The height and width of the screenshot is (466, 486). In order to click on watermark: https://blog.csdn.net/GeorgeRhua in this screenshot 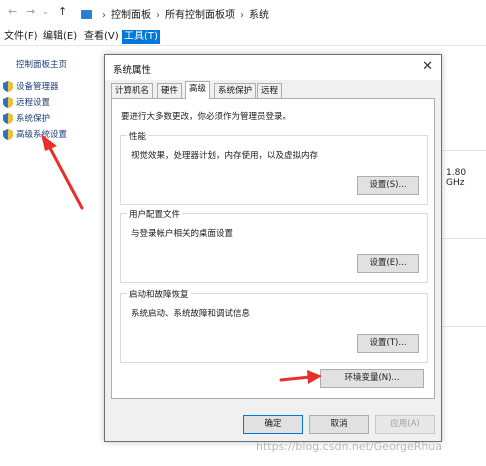, I will do `click(349, 446)`.